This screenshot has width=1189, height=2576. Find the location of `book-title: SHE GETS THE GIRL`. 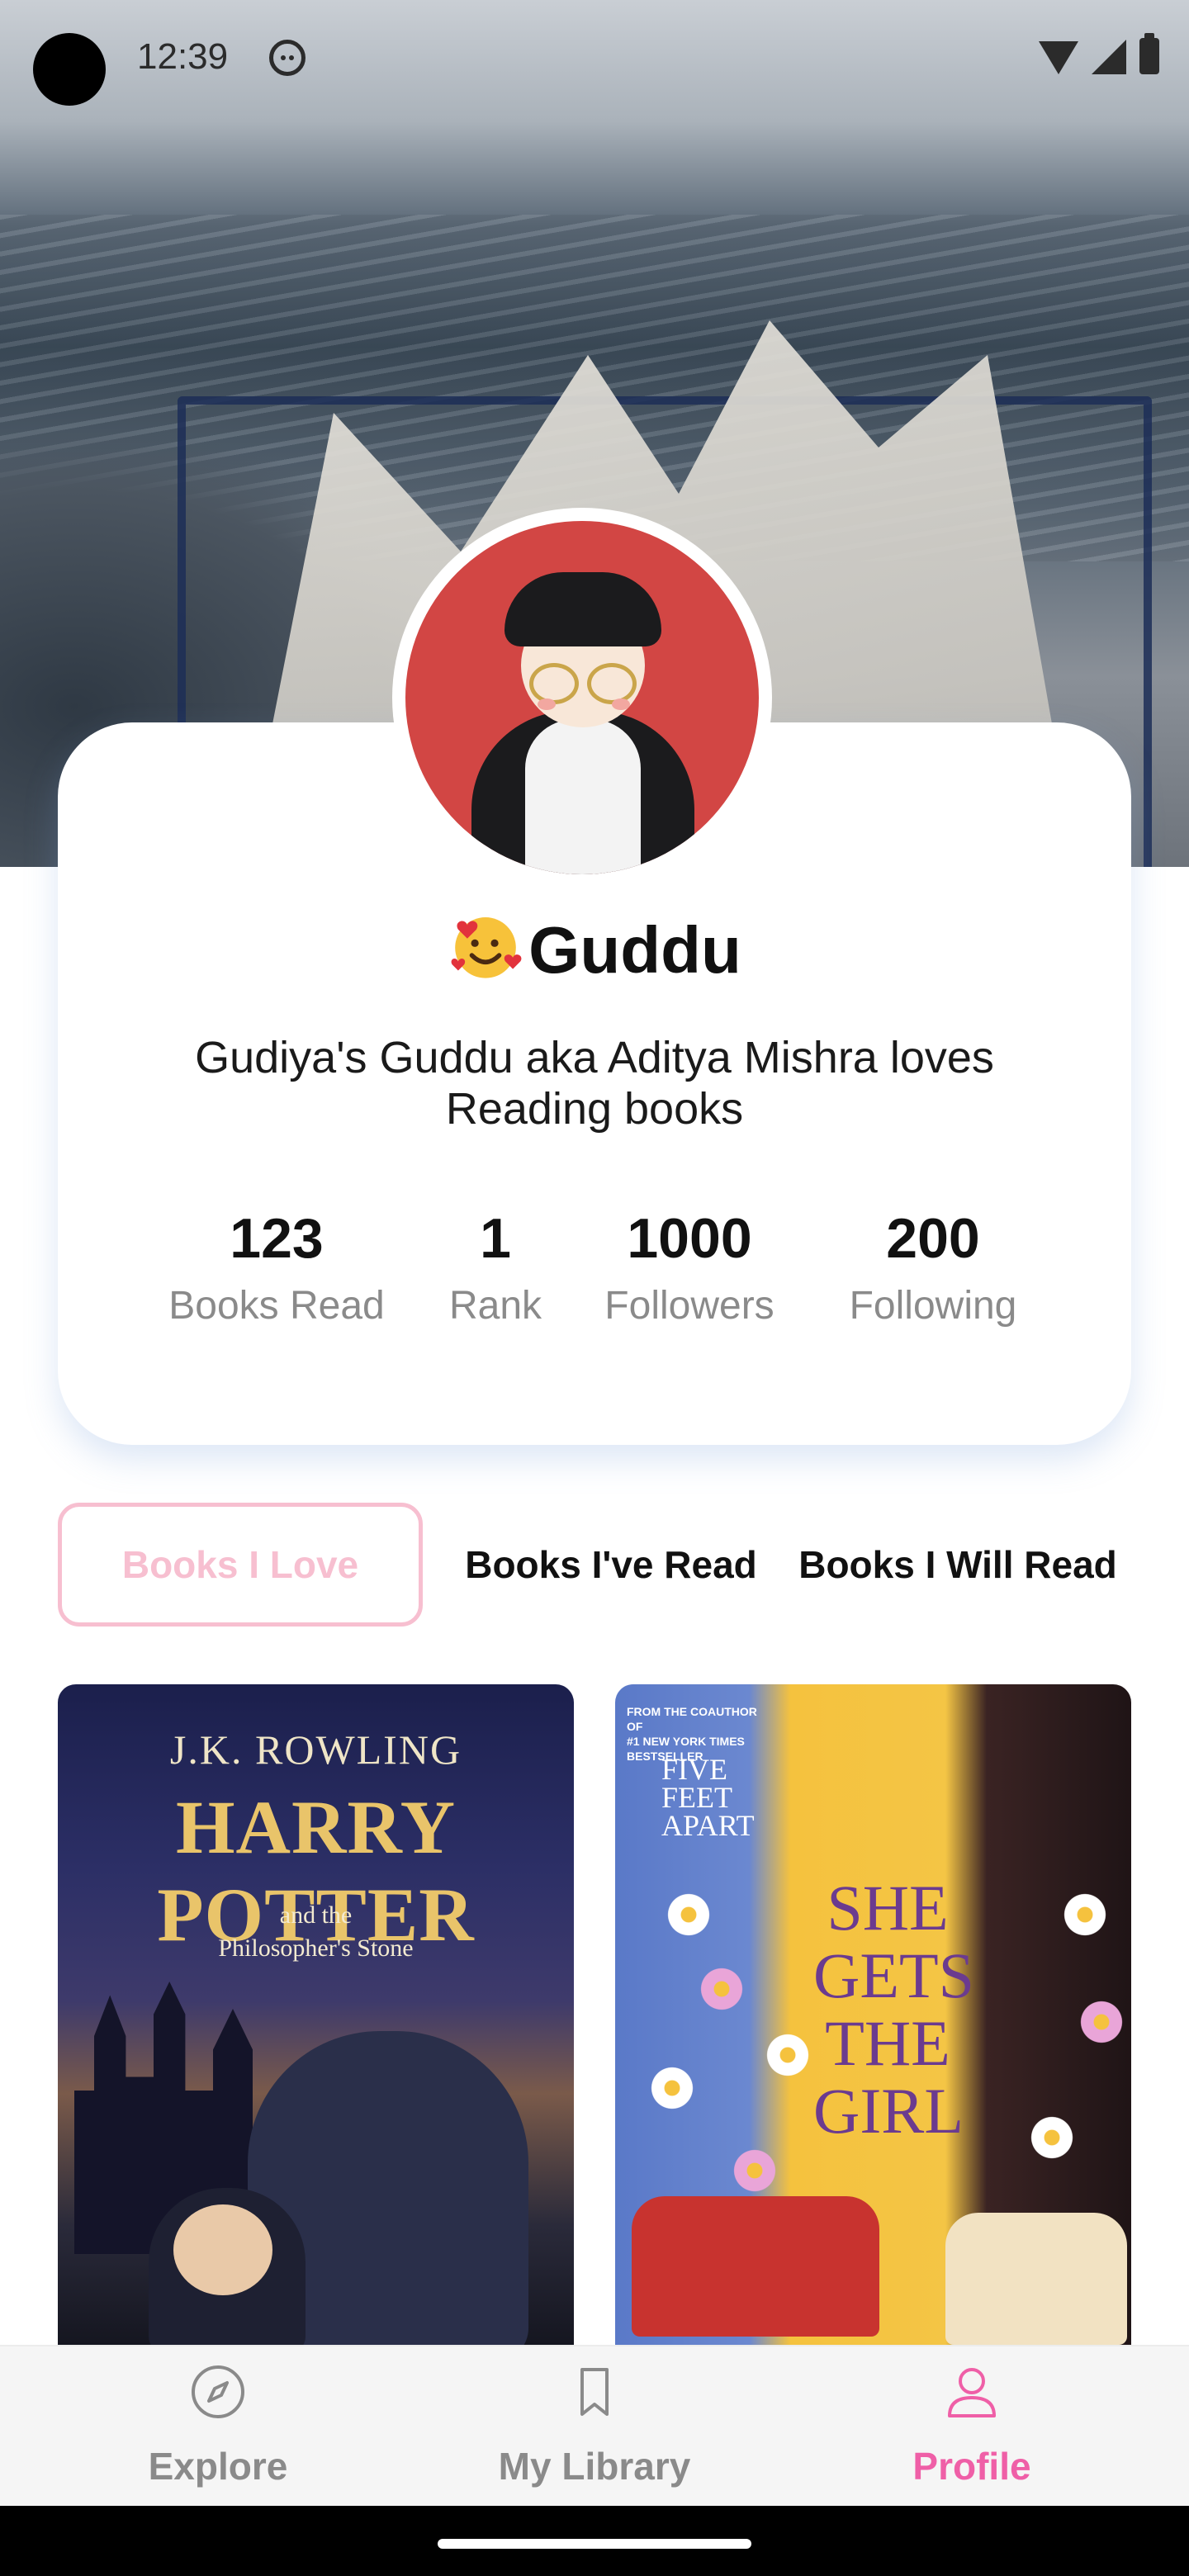

book-title: SHE GETS THE GIRL is located at coordinates (893, 2009).